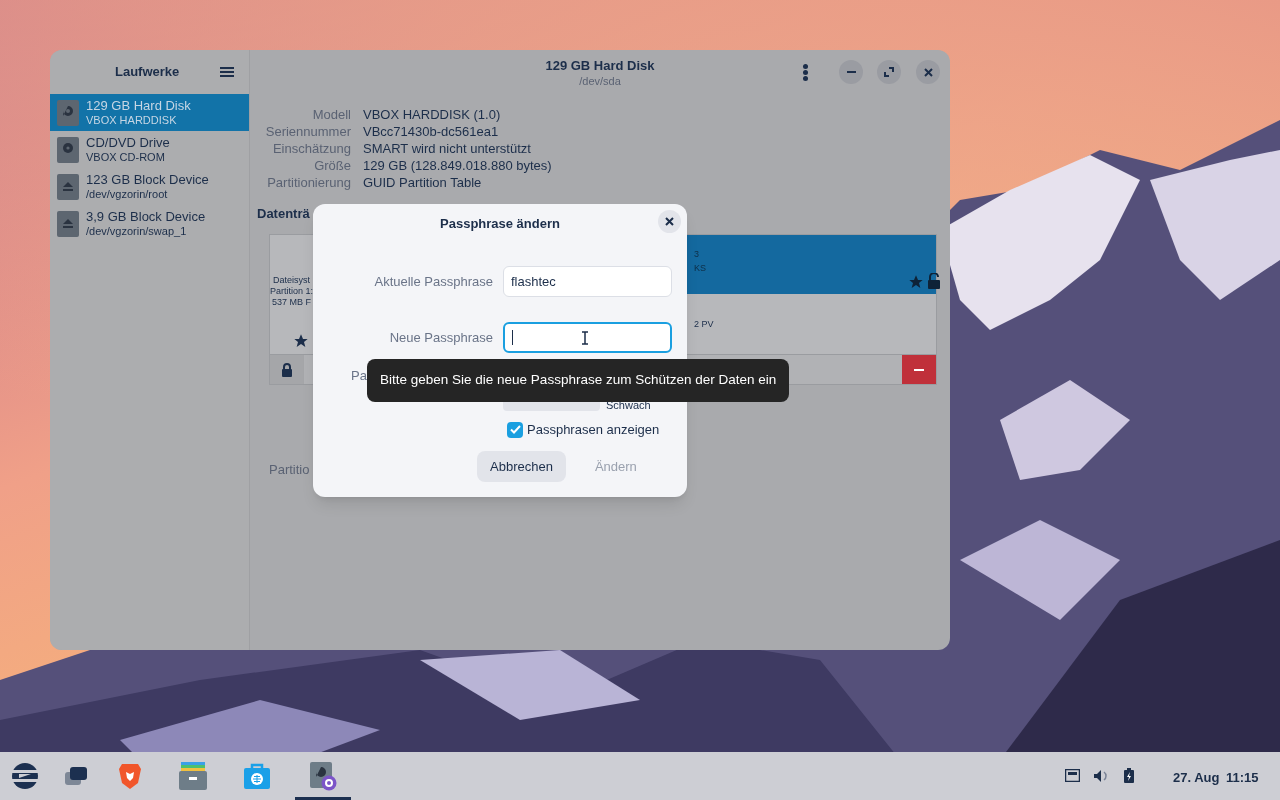 The height and width of the screenshot is (800, 1280). Describe the element at coordinates (359, 376) in the screenshot. I see `field-label: Pa` at that location.